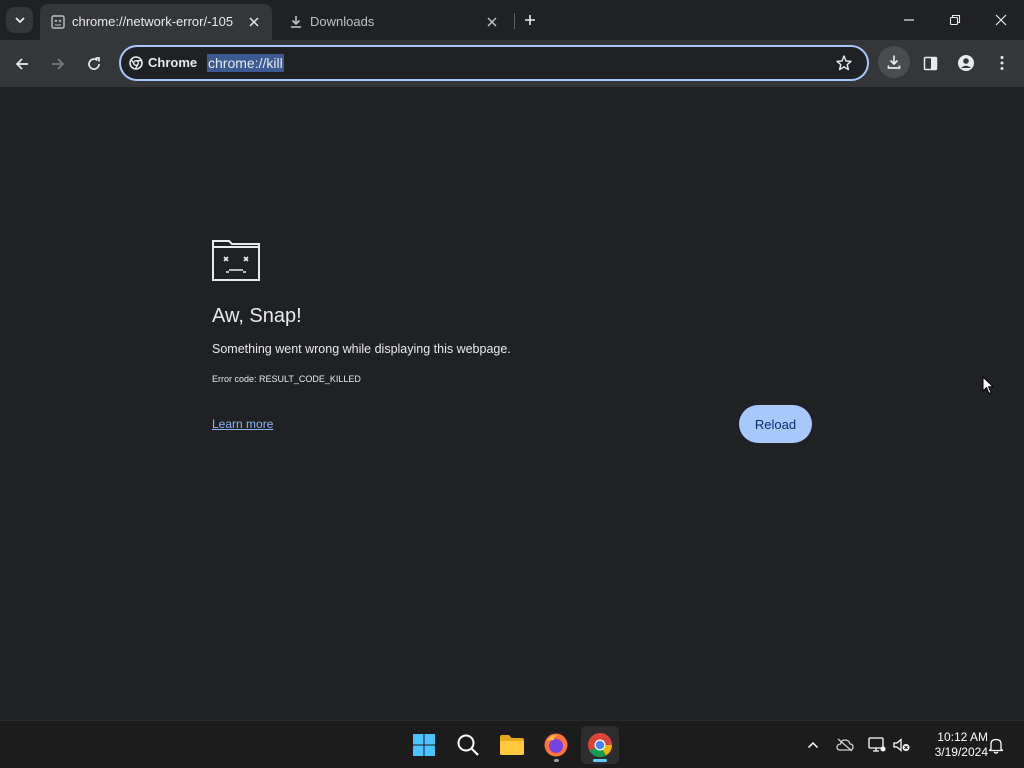 This screenshot has width=1024, height=768. I want to click on forward-button, so click(58, 64).